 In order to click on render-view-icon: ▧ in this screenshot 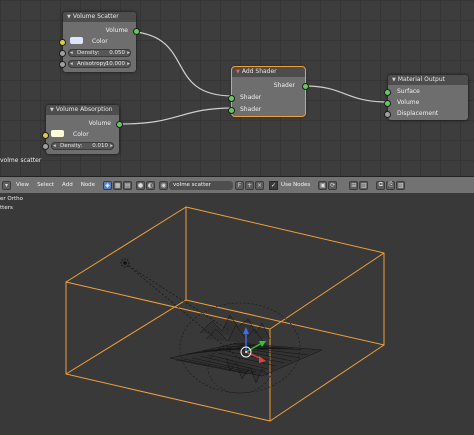, I will do `click(401, 185)`.